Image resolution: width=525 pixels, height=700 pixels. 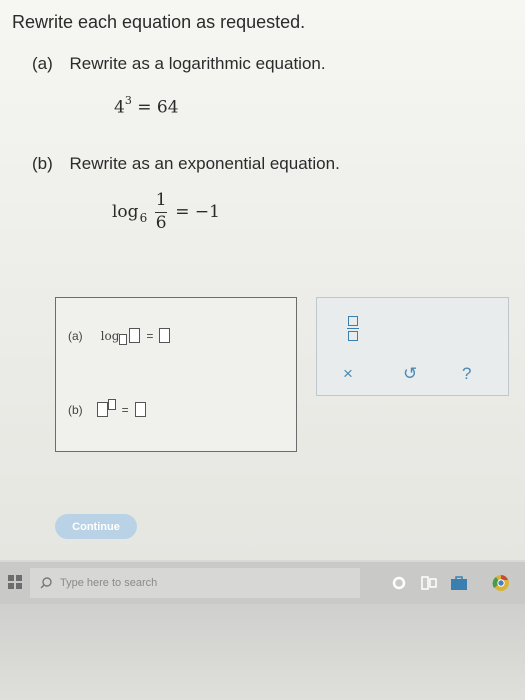 I want to click on part-b-text: Rewrite as an exponential equation., so click(x=204, y=163).